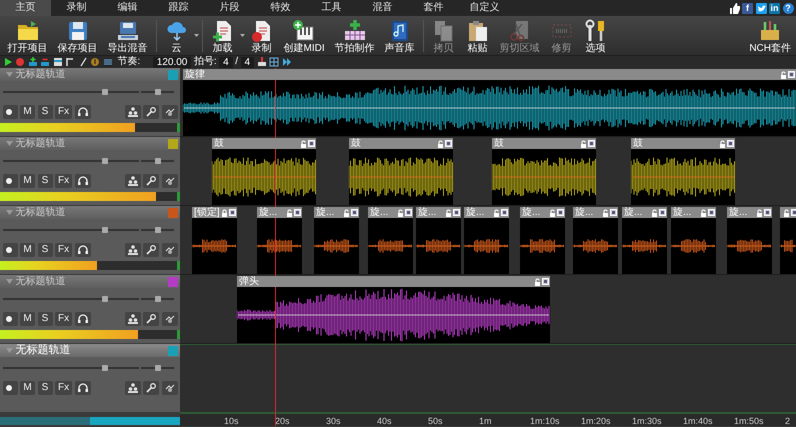 Image resolution: width=796 pixels, height=427 pixels. Describe the element at coordinates (747, 8) in the screenshot. I see `facebook-icon: f` at that location.